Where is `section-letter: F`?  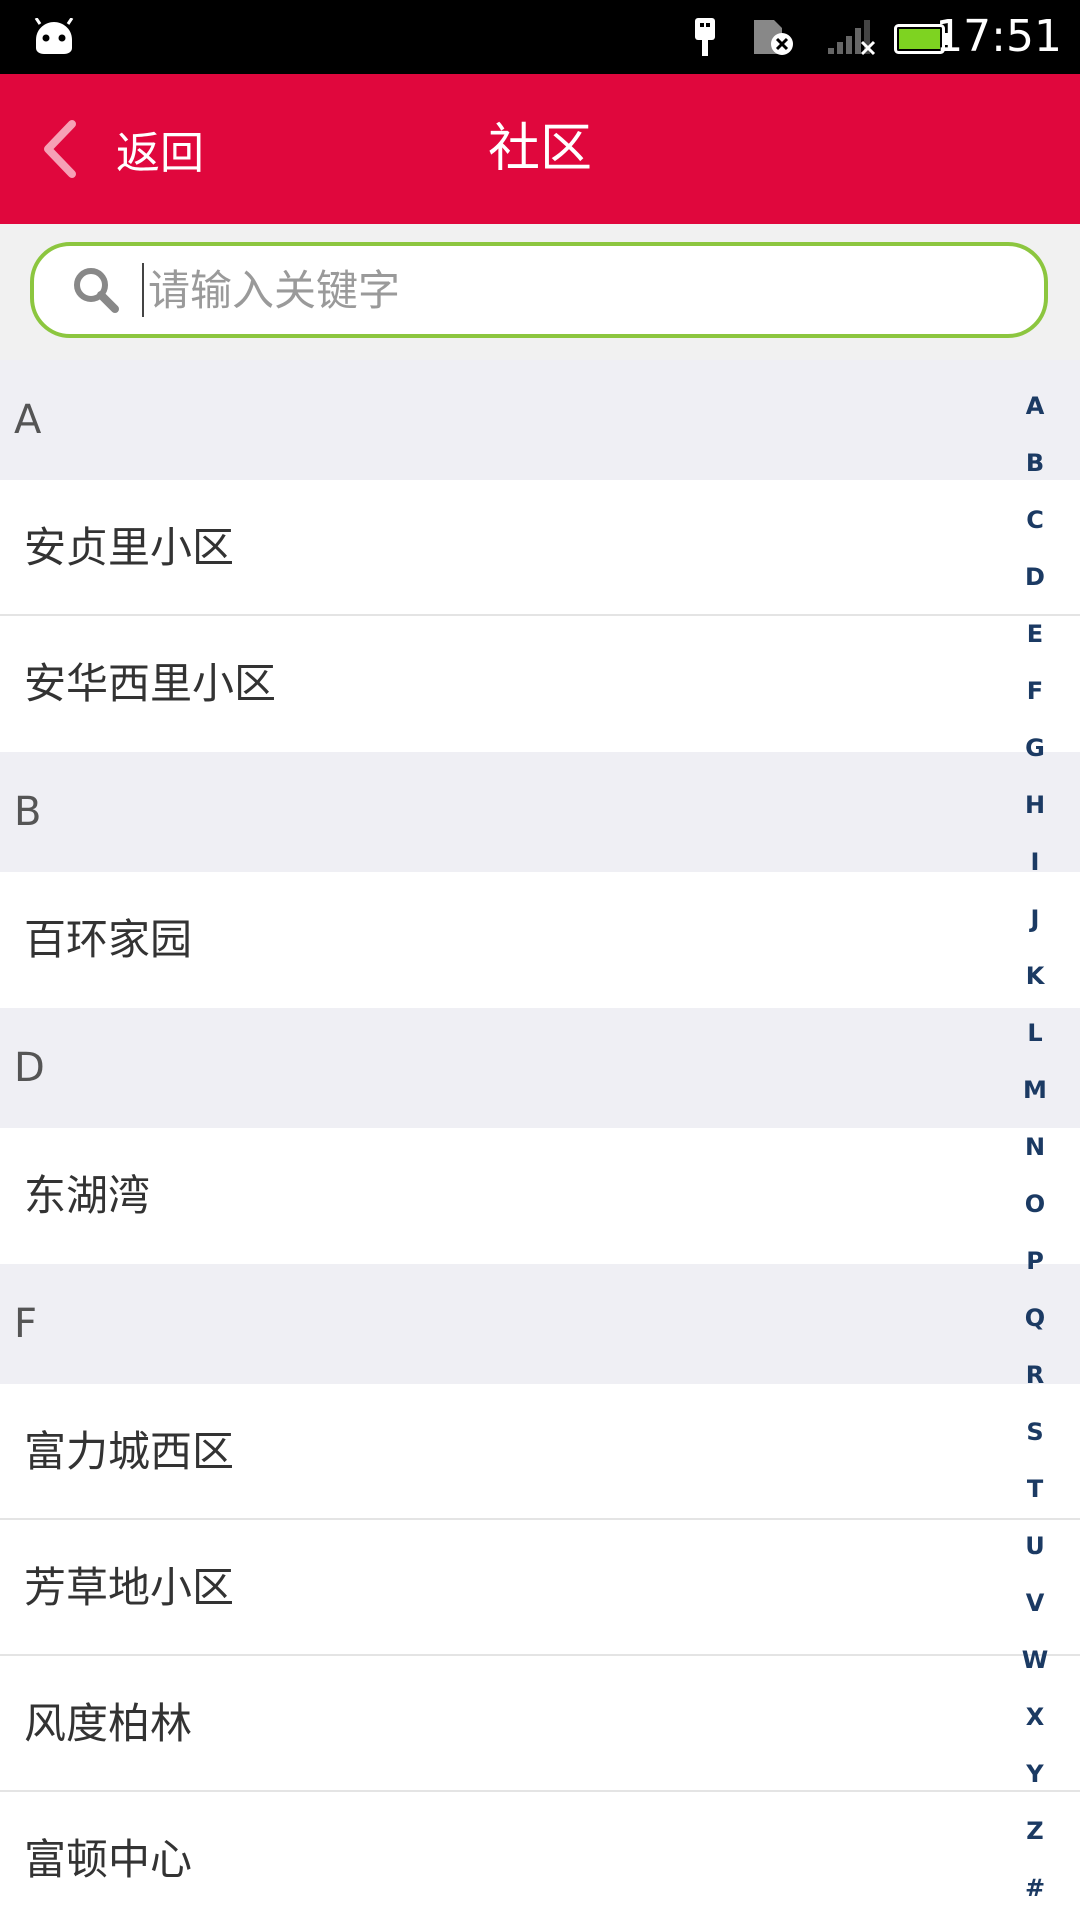 section-letter: F is located at coordinates (26, 1324).